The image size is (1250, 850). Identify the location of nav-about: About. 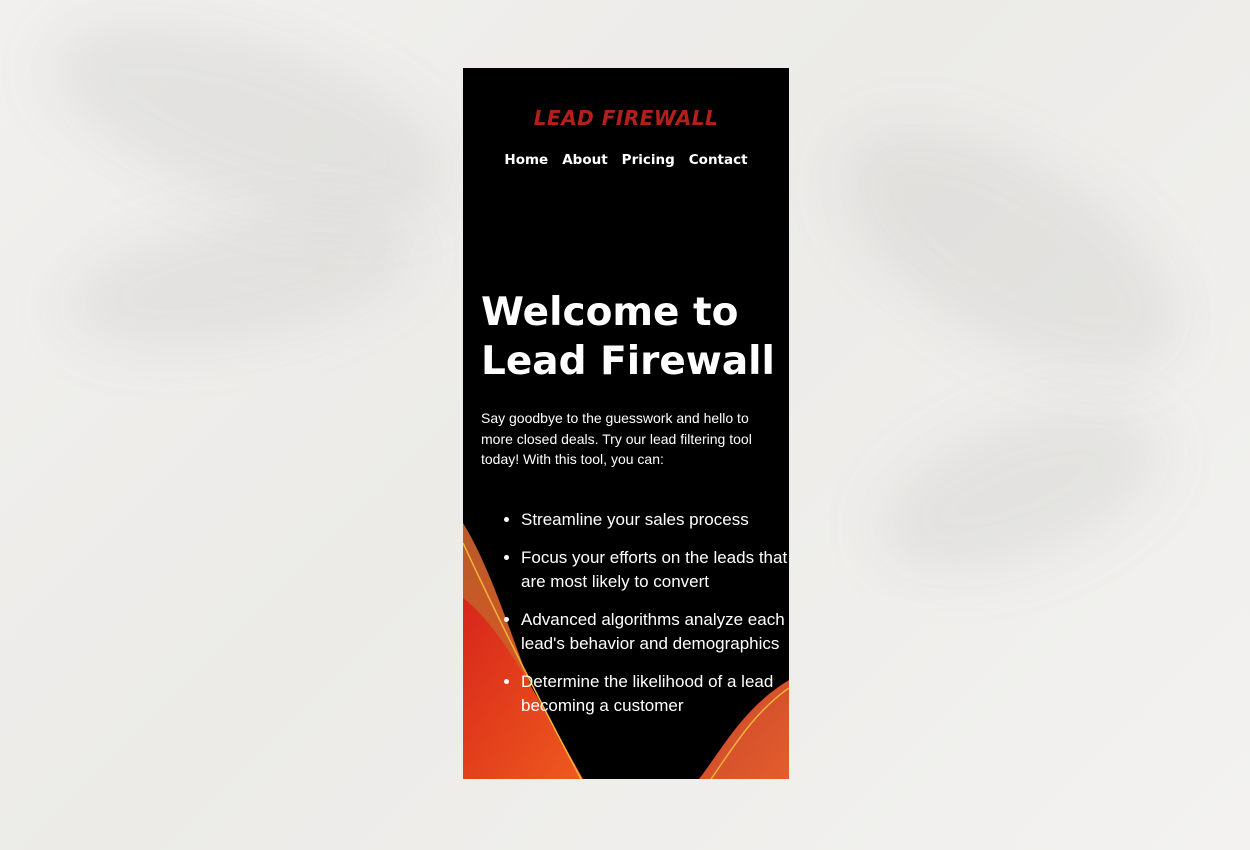
(584, 160).